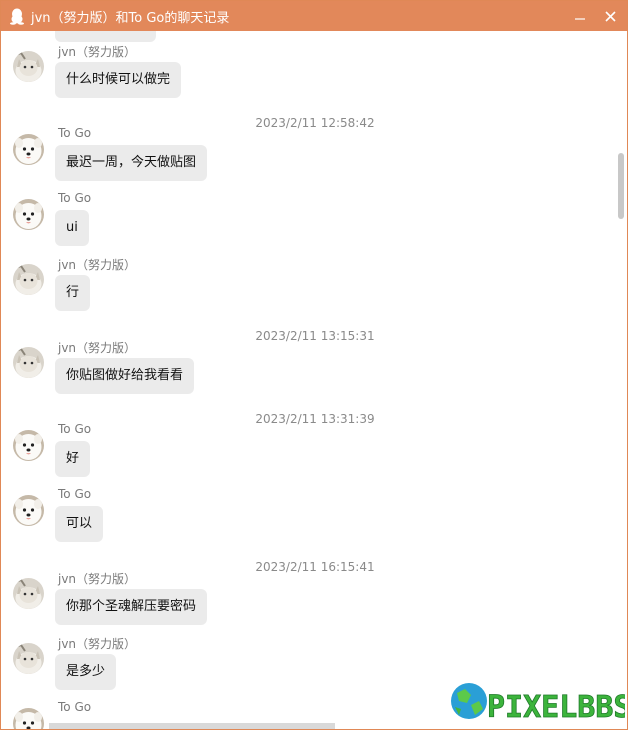 This screenshot has height=730, width=628. Describe the element at coordinates (315, 123) in the screenshot. I see `timestamp: 2023/2/11 12:58:42` at that location.